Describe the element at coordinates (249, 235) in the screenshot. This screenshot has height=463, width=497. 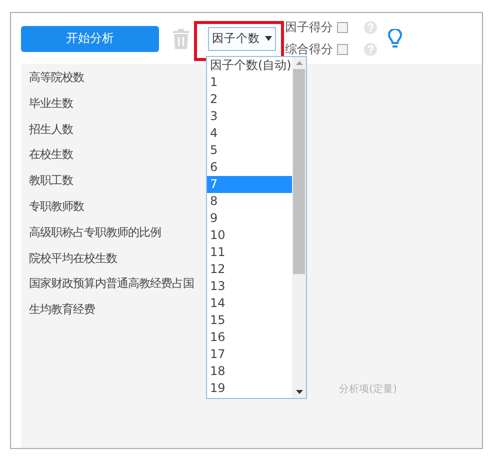
I see `dropdown-option: 10` at that location.